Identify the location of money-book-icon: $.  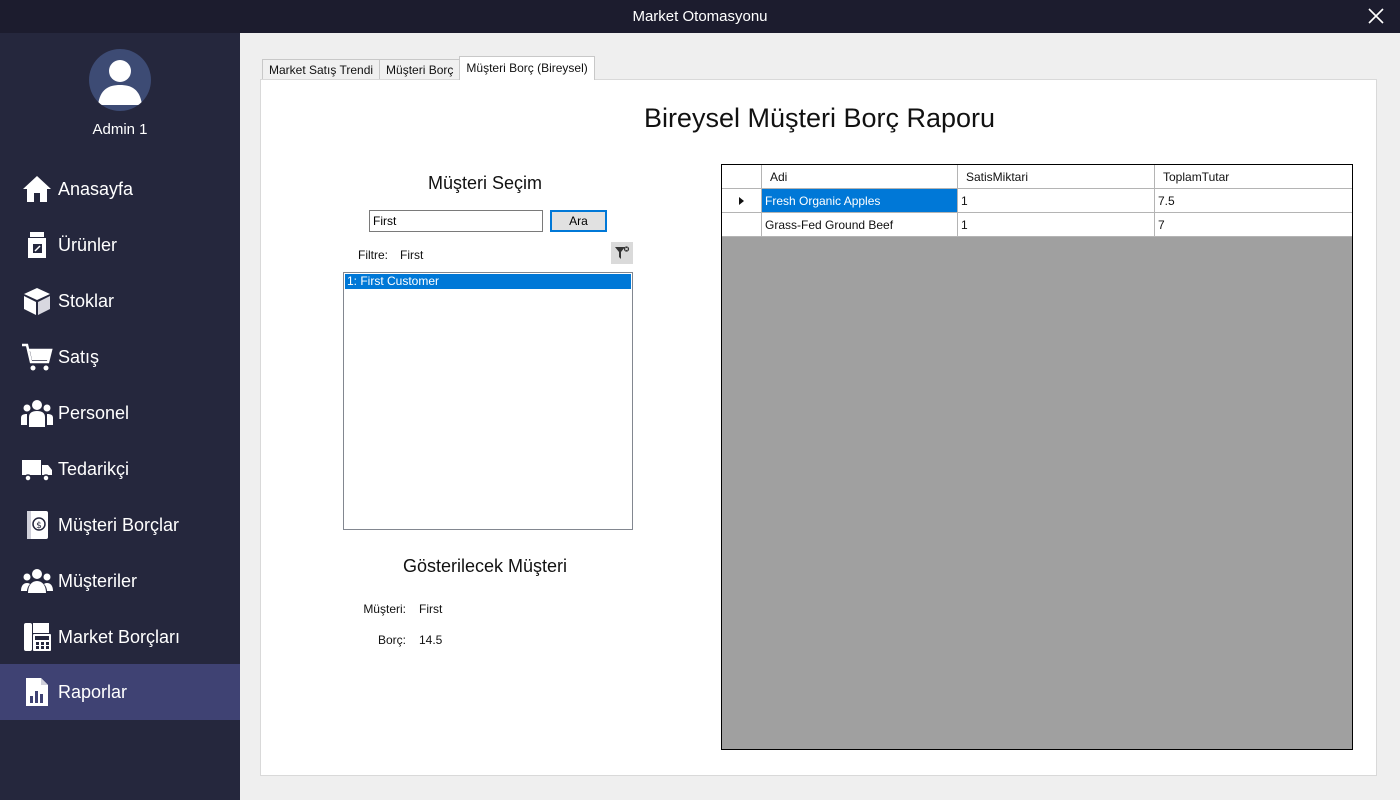
(37, 525).